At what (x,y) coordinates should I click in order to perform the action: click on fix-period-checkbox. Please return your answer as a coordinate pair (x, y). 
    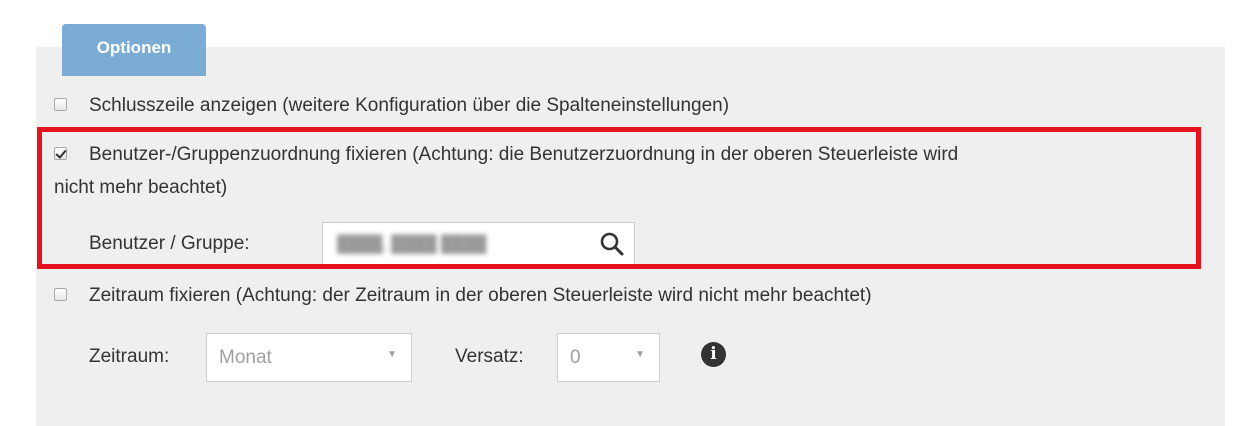
    Looking at the image, I should click on (60, 294).